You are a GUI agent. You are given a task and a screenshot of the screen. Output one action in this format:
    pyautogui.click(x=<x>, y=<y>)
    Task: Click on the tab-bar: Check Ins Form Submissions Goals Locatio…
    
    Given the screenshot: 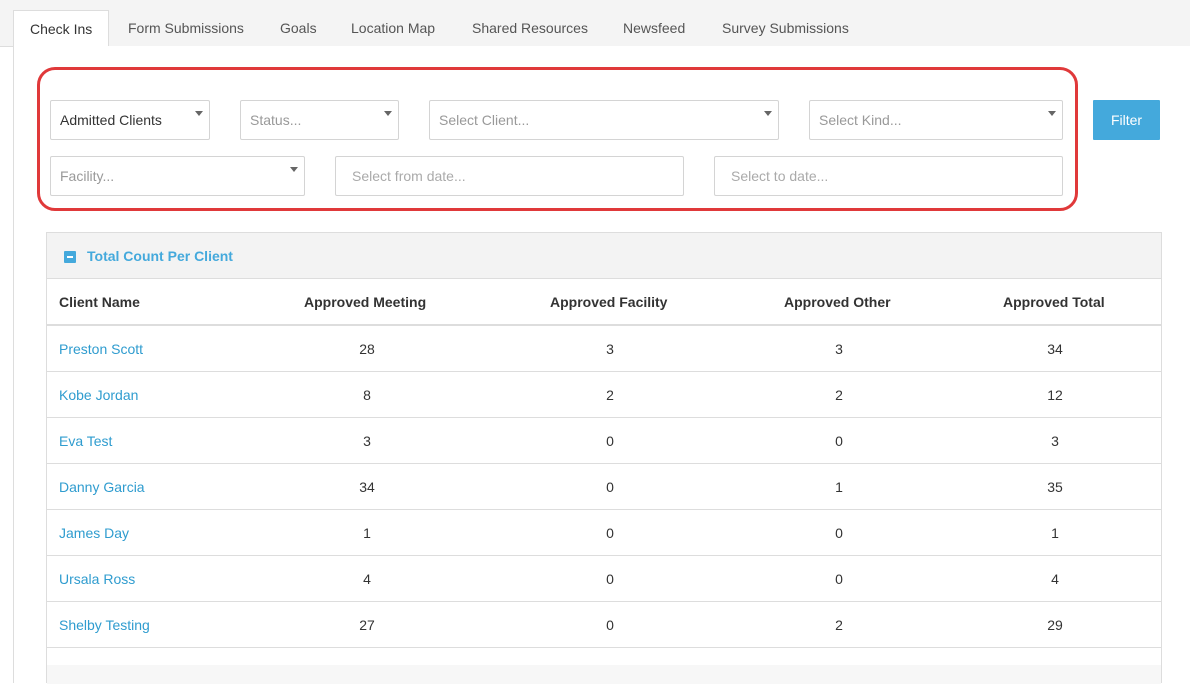 What is the action you would take?
    pyautogui.click(x=595, y=24)
    